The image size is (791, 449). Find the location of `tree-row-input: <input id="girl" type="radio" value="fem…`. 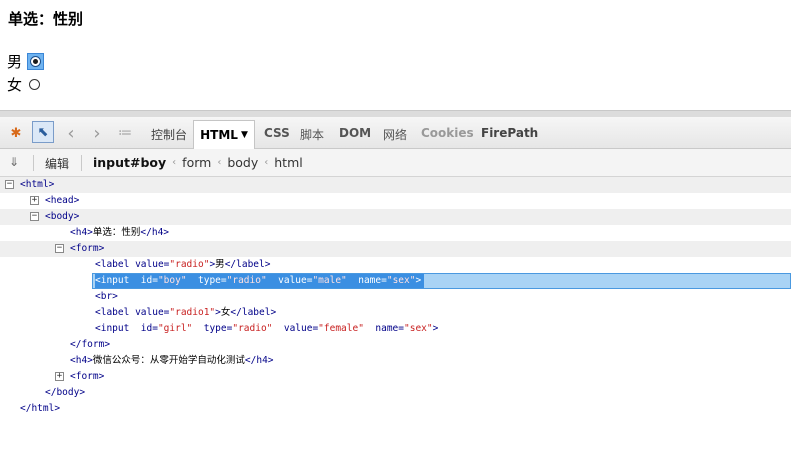

tree-row-input: <input id="girl" type="radio" value="fem… is located at coordinates (395, 329).